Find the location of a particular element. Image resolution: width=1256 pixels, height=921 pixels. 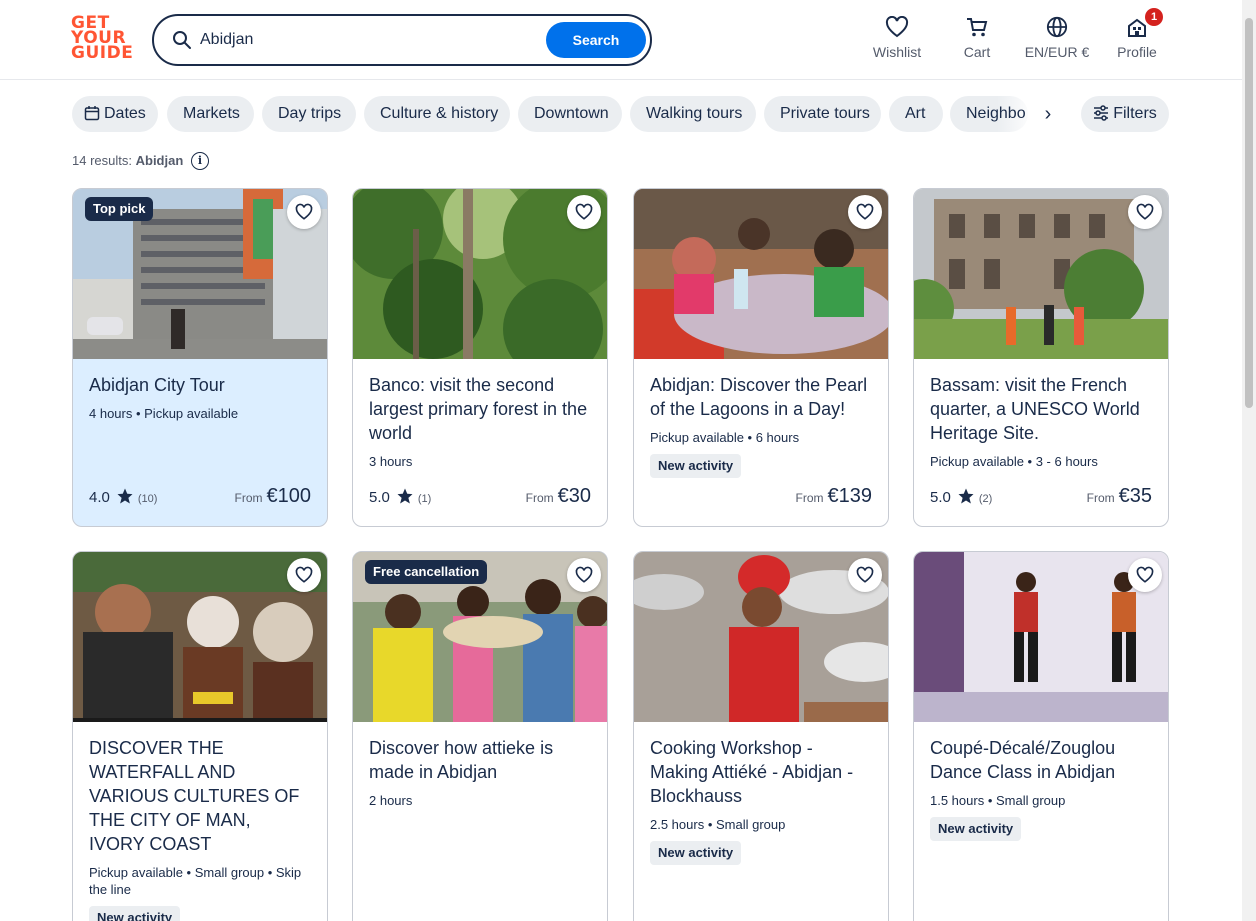

cart-button: Cart is located at coordinates (977, 40).